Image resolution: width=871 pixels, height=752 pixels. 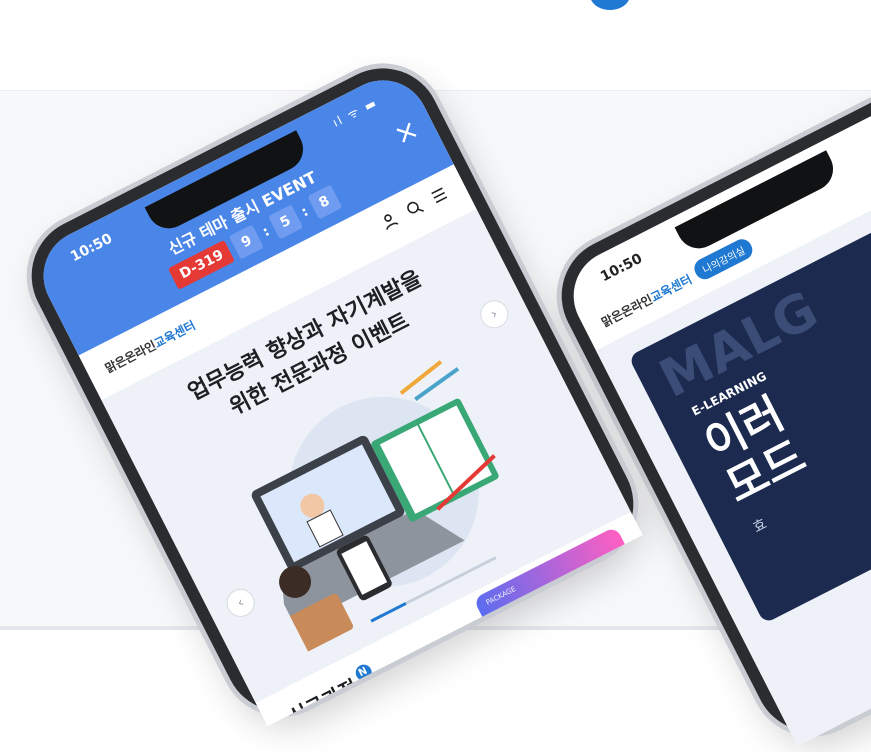 What do you see at coordinates (439, 195) in the screenshot?
I see `menu-icon` at bounding box center [439, 195].